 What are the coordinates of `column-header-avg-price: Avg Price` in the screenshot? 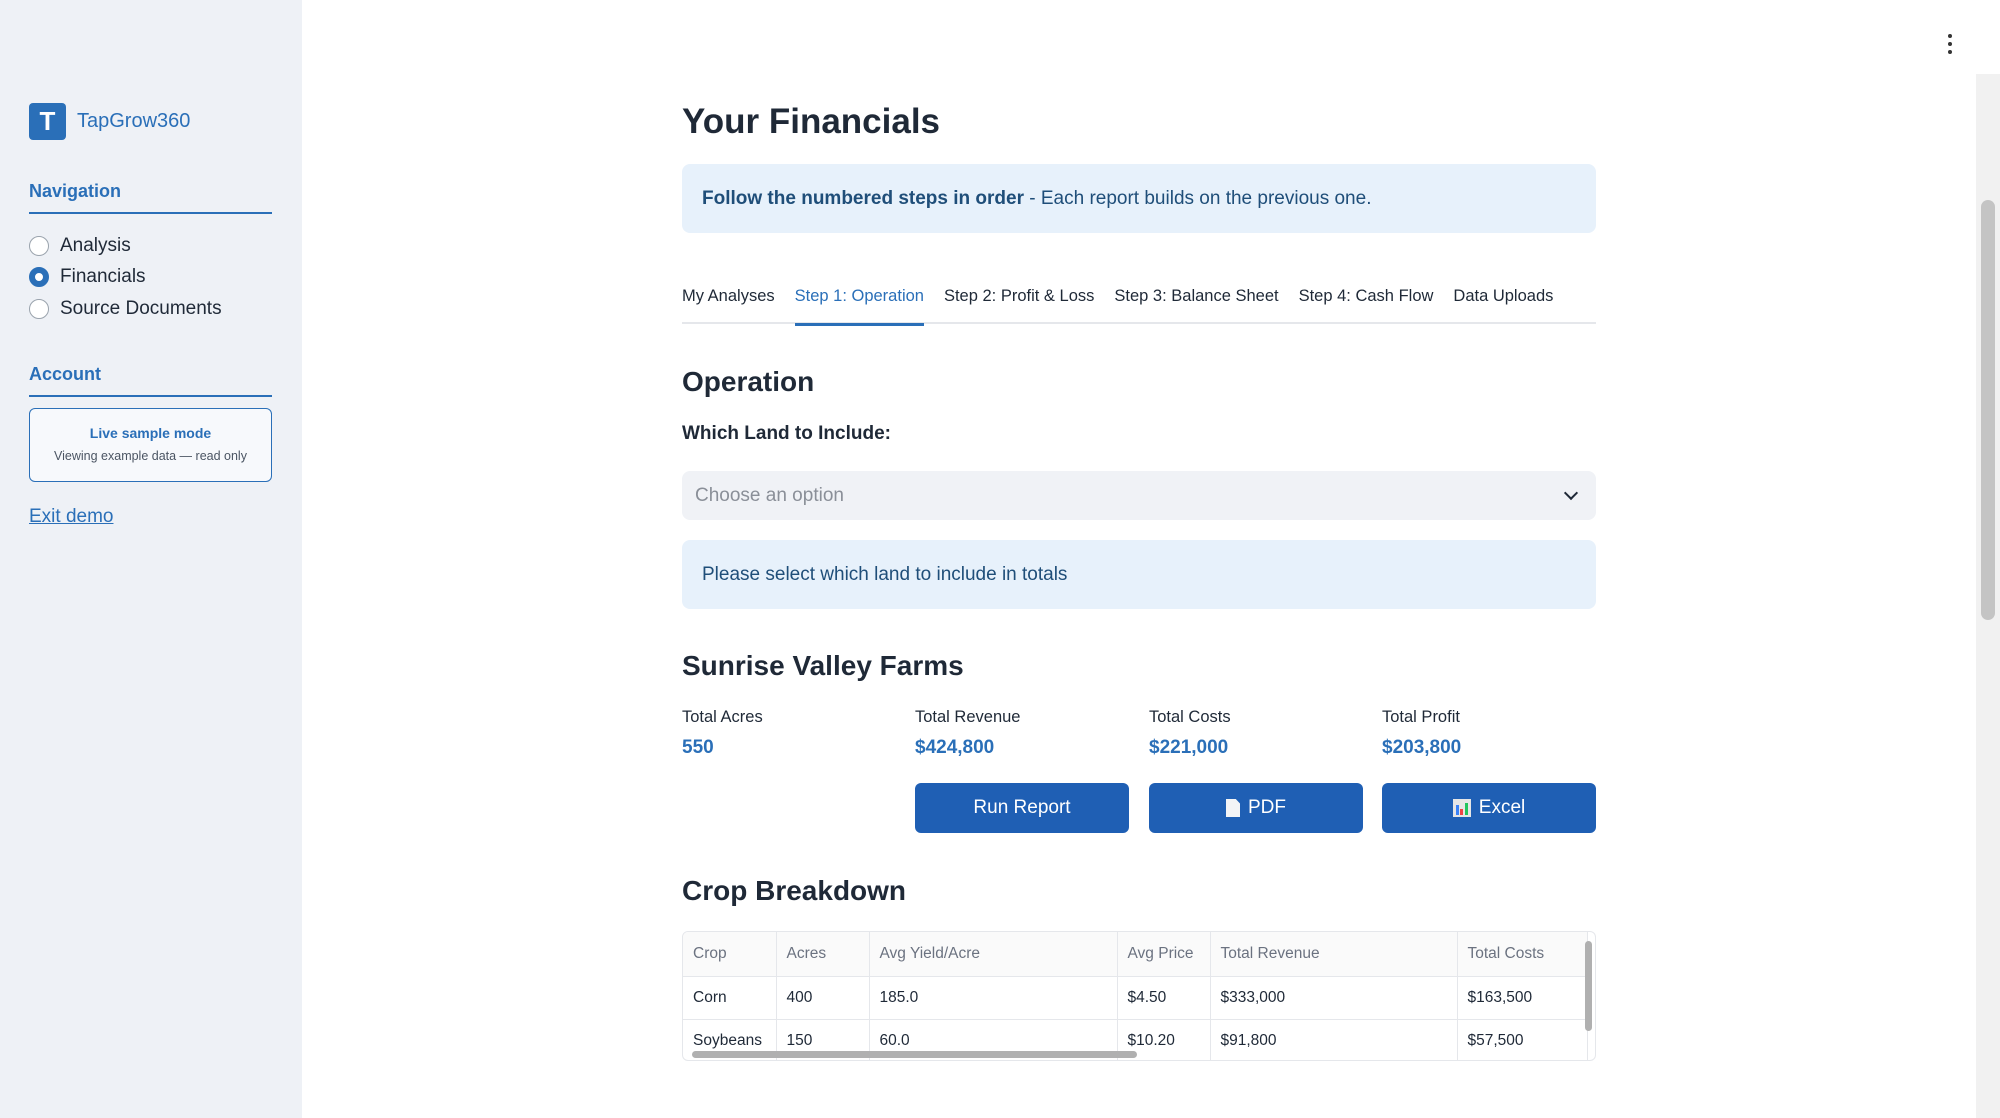 It's located at (1164, 954).